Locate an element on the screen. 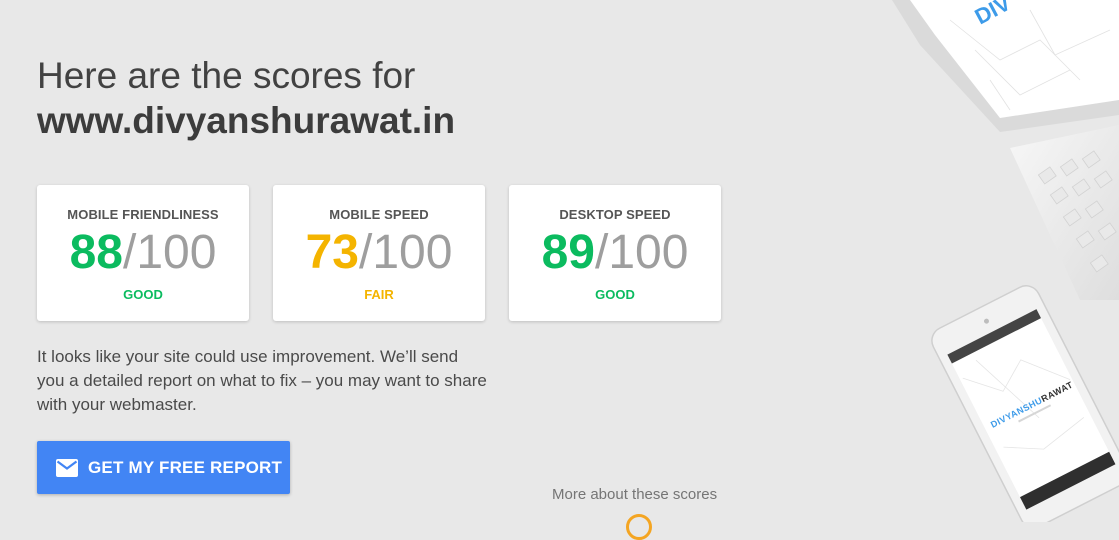 This screenshot has height=540, width=1119. card-label: DESKTOP SPEED is located at coordinates (615, 214).